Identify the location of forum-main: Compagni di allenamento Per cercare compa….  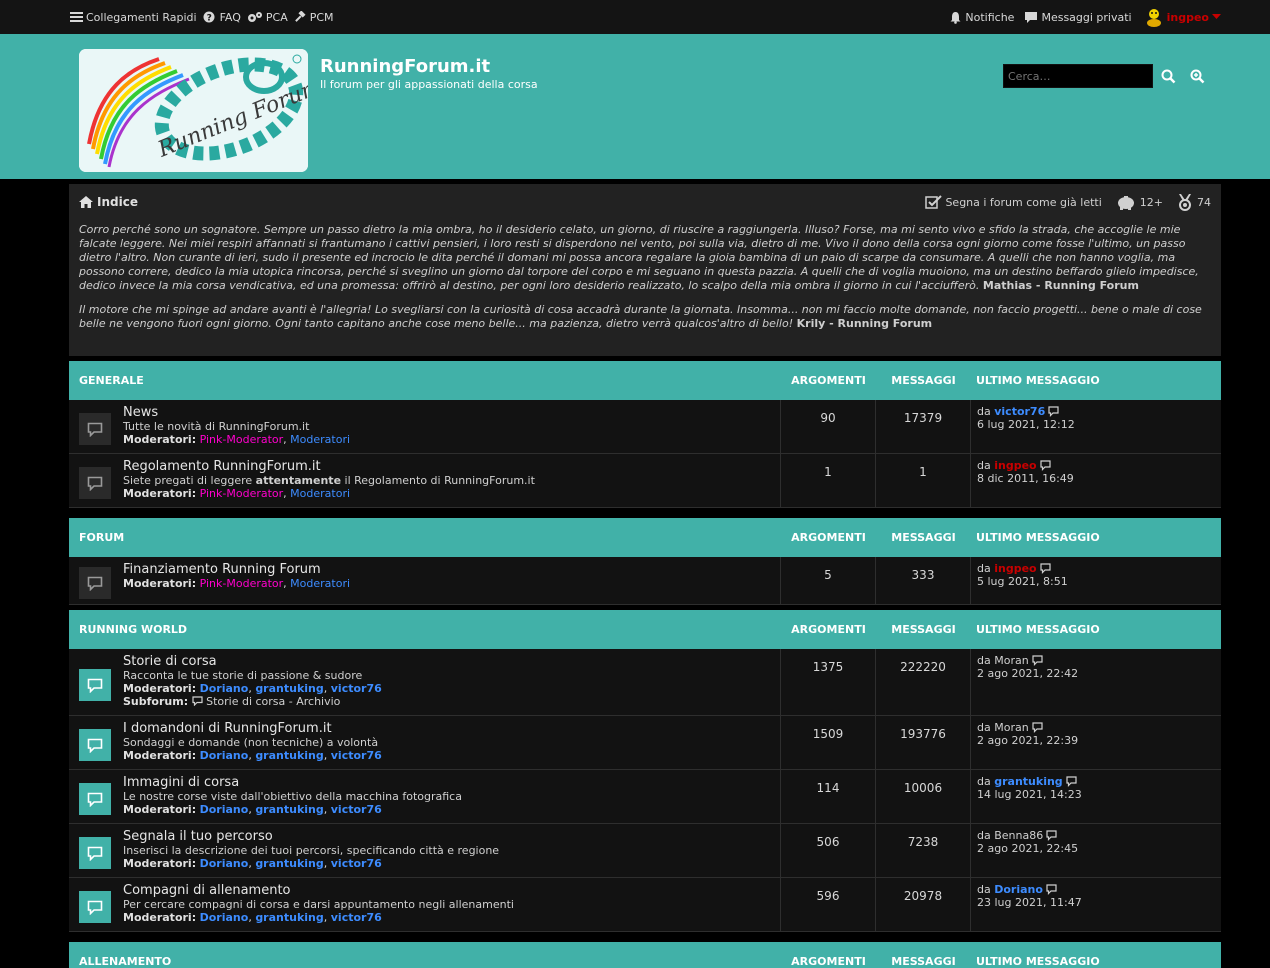
(425, 904).